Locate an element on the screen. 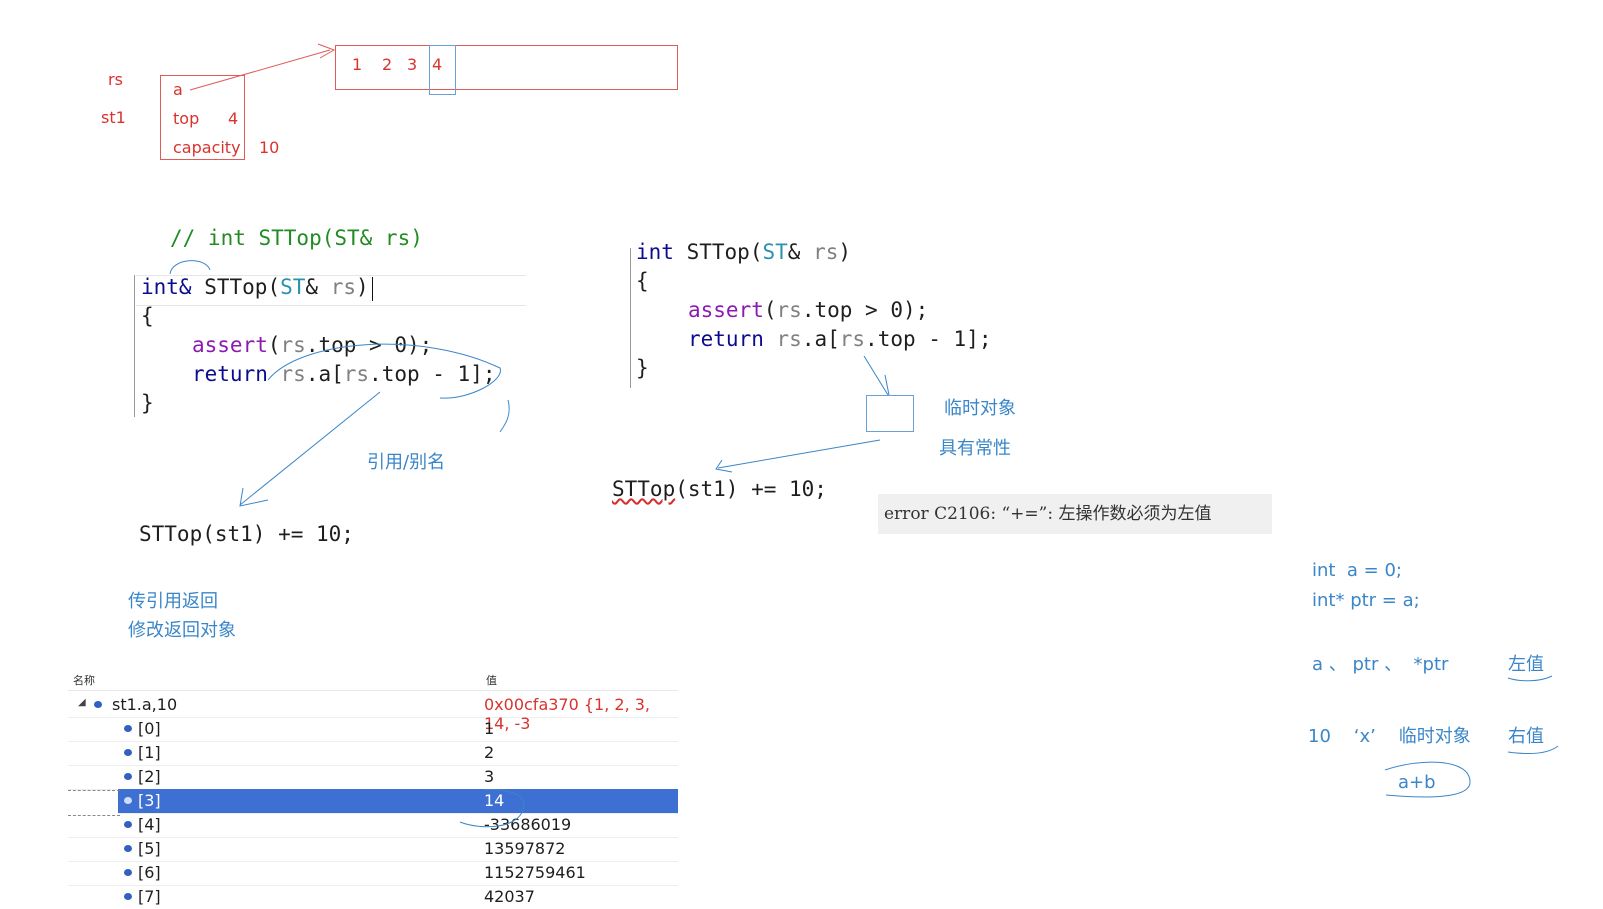  r-sig-ret: int is located at coordinates (655, 252).